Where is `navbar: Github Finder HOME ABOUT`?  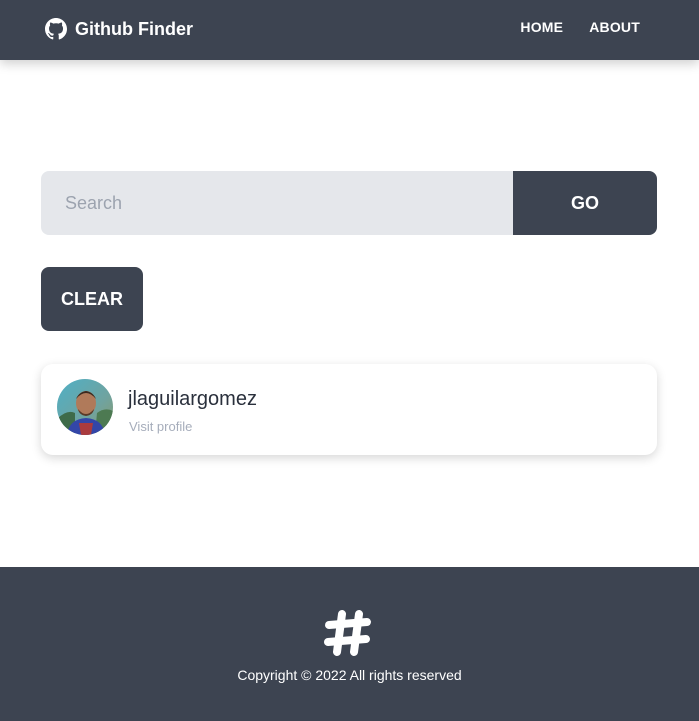
navbar: Github Finder HOME ABOUT is located at coordinates (349, 30).